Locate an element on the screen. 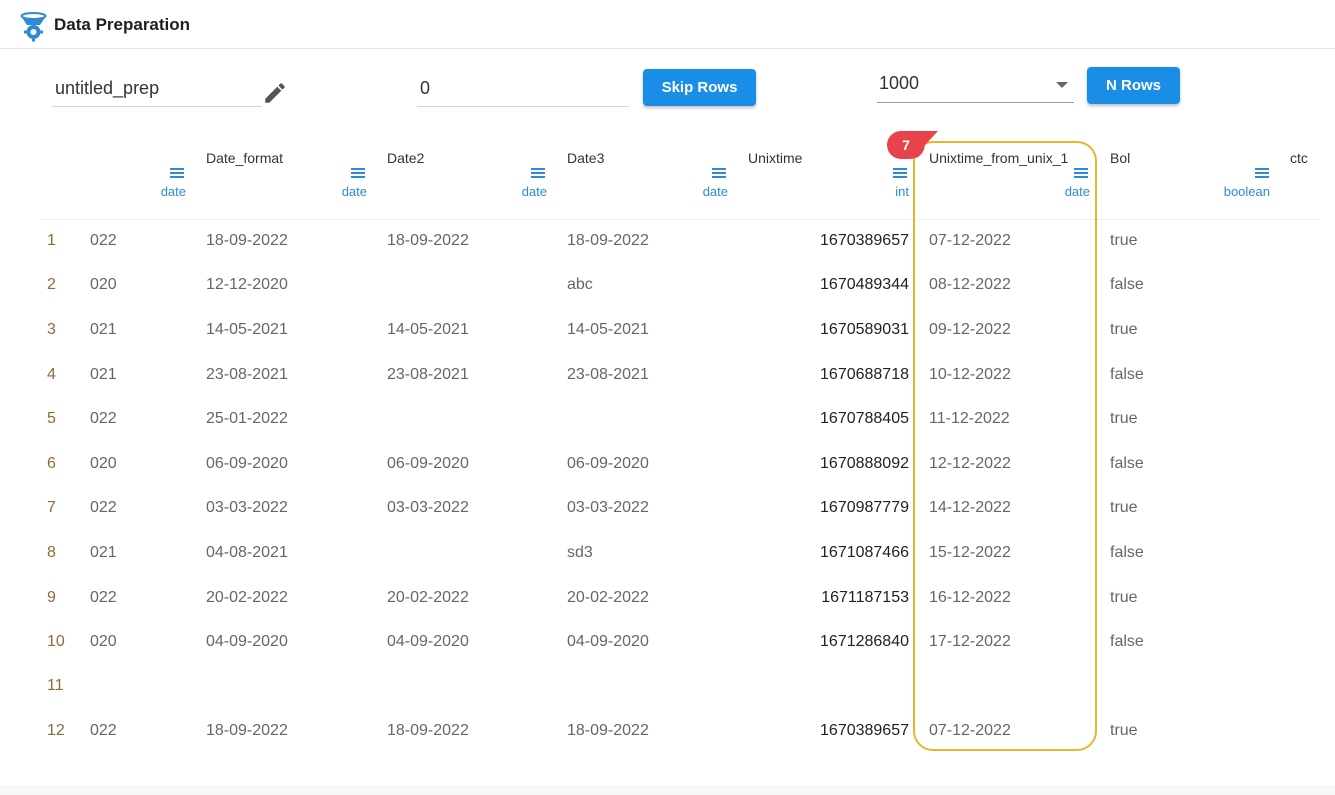 This screenshot has height=795, width=1335. row-number: 3 is located at coordinates (51, 329).